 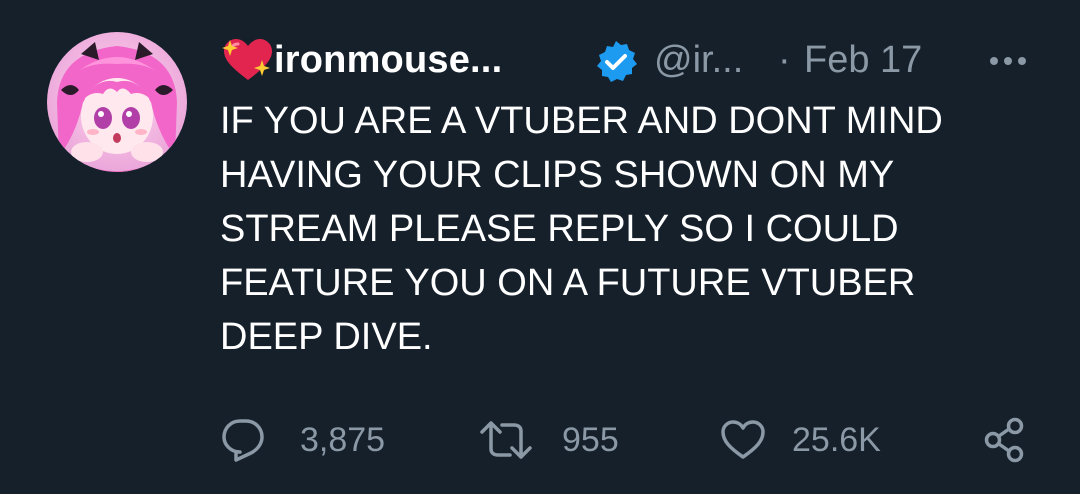 What do you see at coordinates (836, 440) in the screenshot?
I see `like-count: 25.6K` at bounding box center [836, 440].